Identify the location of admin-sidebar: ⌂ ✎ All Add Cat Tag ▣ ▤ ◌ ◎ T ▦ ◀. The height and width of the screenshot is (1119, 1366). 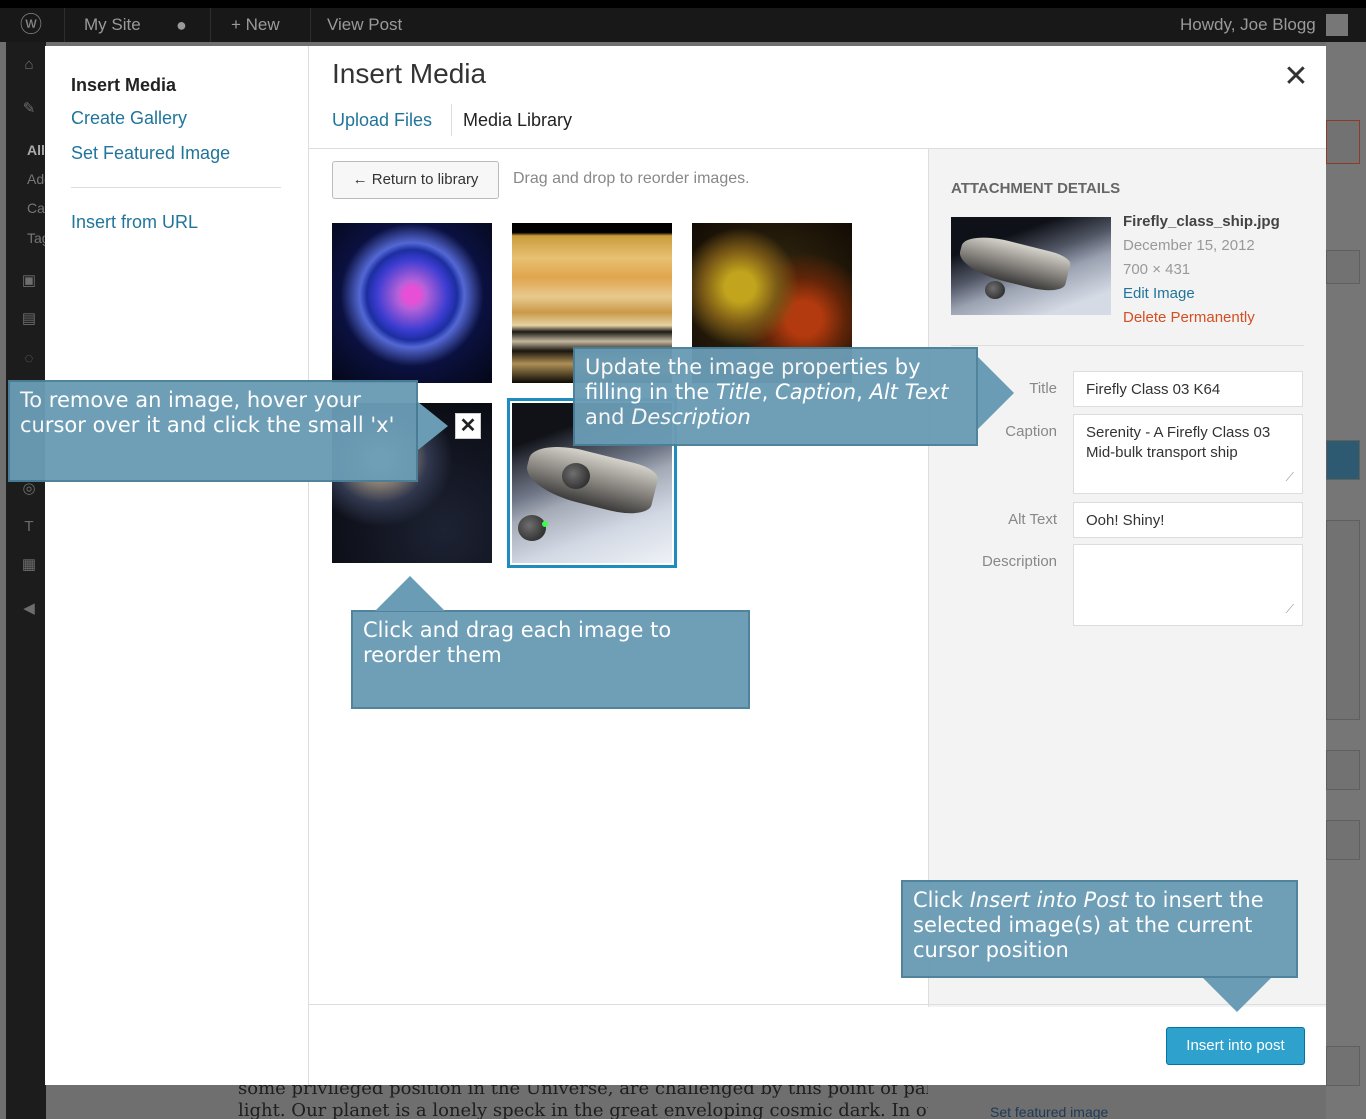
(29, 580).